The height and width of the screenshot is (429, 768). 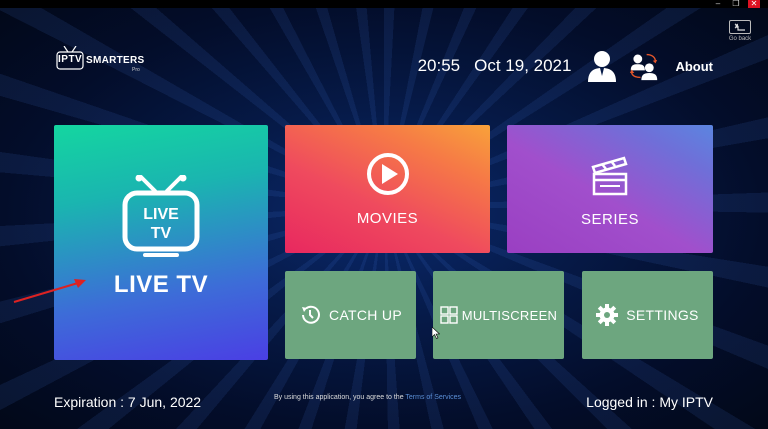 I want to click on clapperboard-icon, so click(x=609, y=175).